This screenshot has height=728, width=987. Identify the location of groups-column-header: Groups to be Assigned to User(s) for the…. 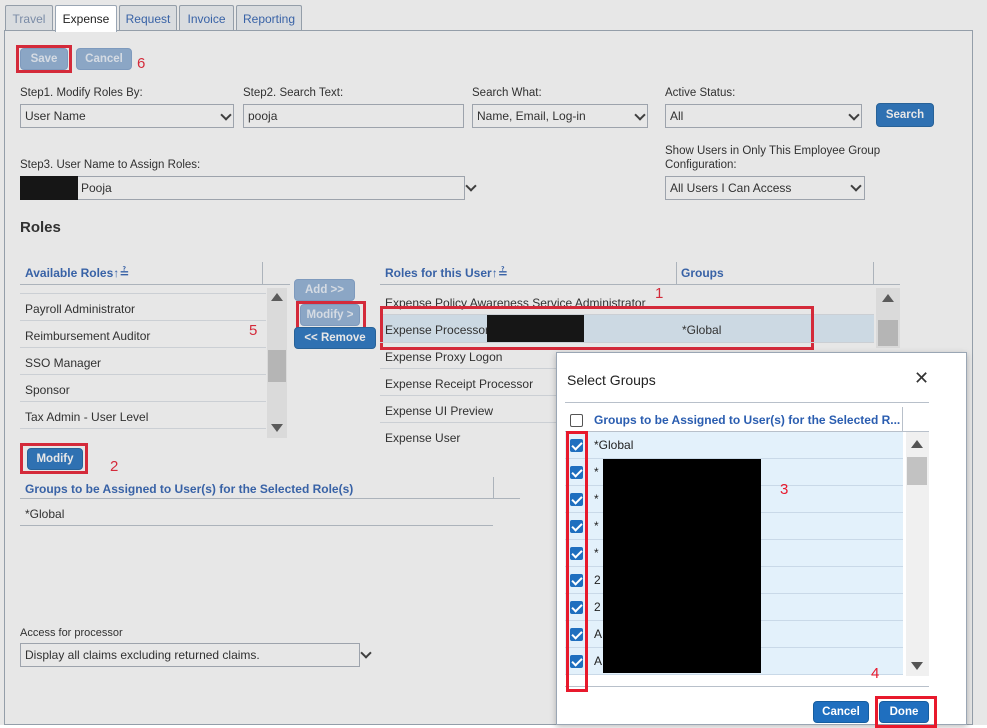
(747, 420).